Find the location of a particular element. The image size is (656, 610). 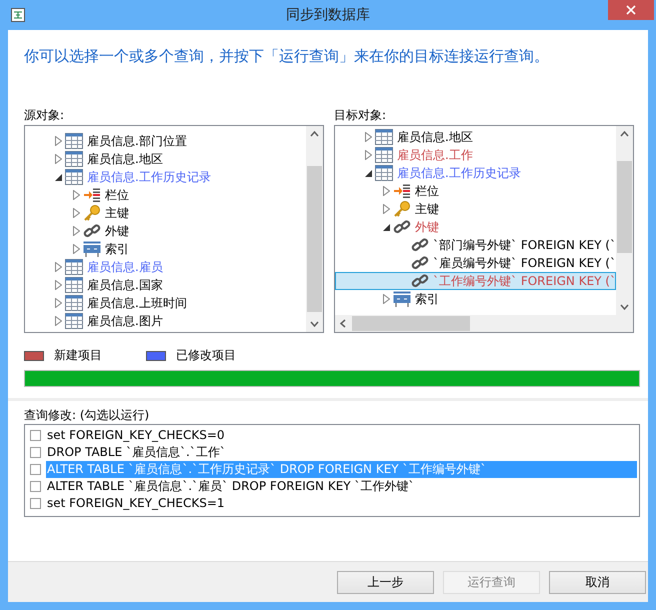

horizontal-scrollbar is located at coordinates (475, 323).